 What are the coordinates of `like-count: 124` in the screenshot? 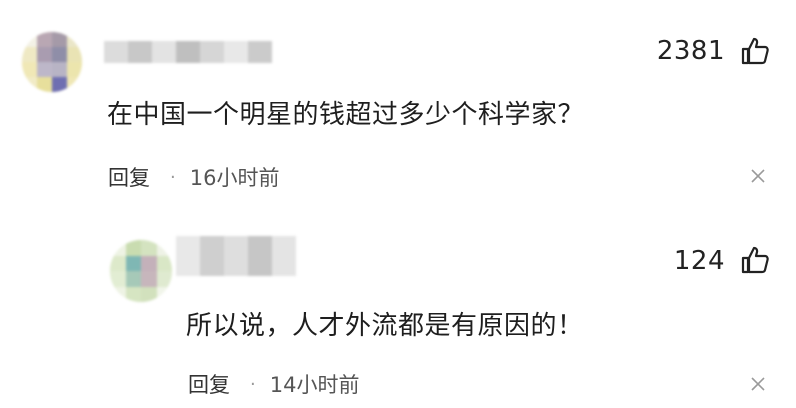 It's located at (699, 261).